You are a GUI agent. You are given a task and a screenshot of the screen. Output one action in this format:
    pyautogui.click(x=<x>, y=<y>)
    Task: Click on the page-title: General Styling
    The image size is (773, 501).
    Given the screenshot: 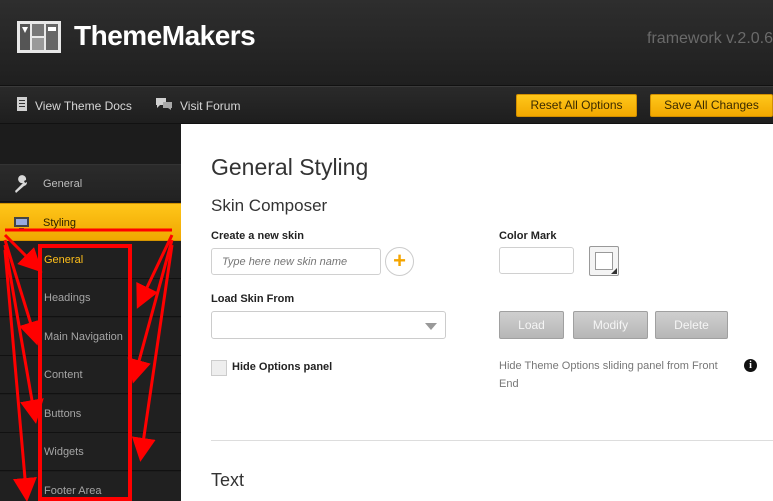 What is the action you would take?
    pyautogui.click(x=290, y=167)
    